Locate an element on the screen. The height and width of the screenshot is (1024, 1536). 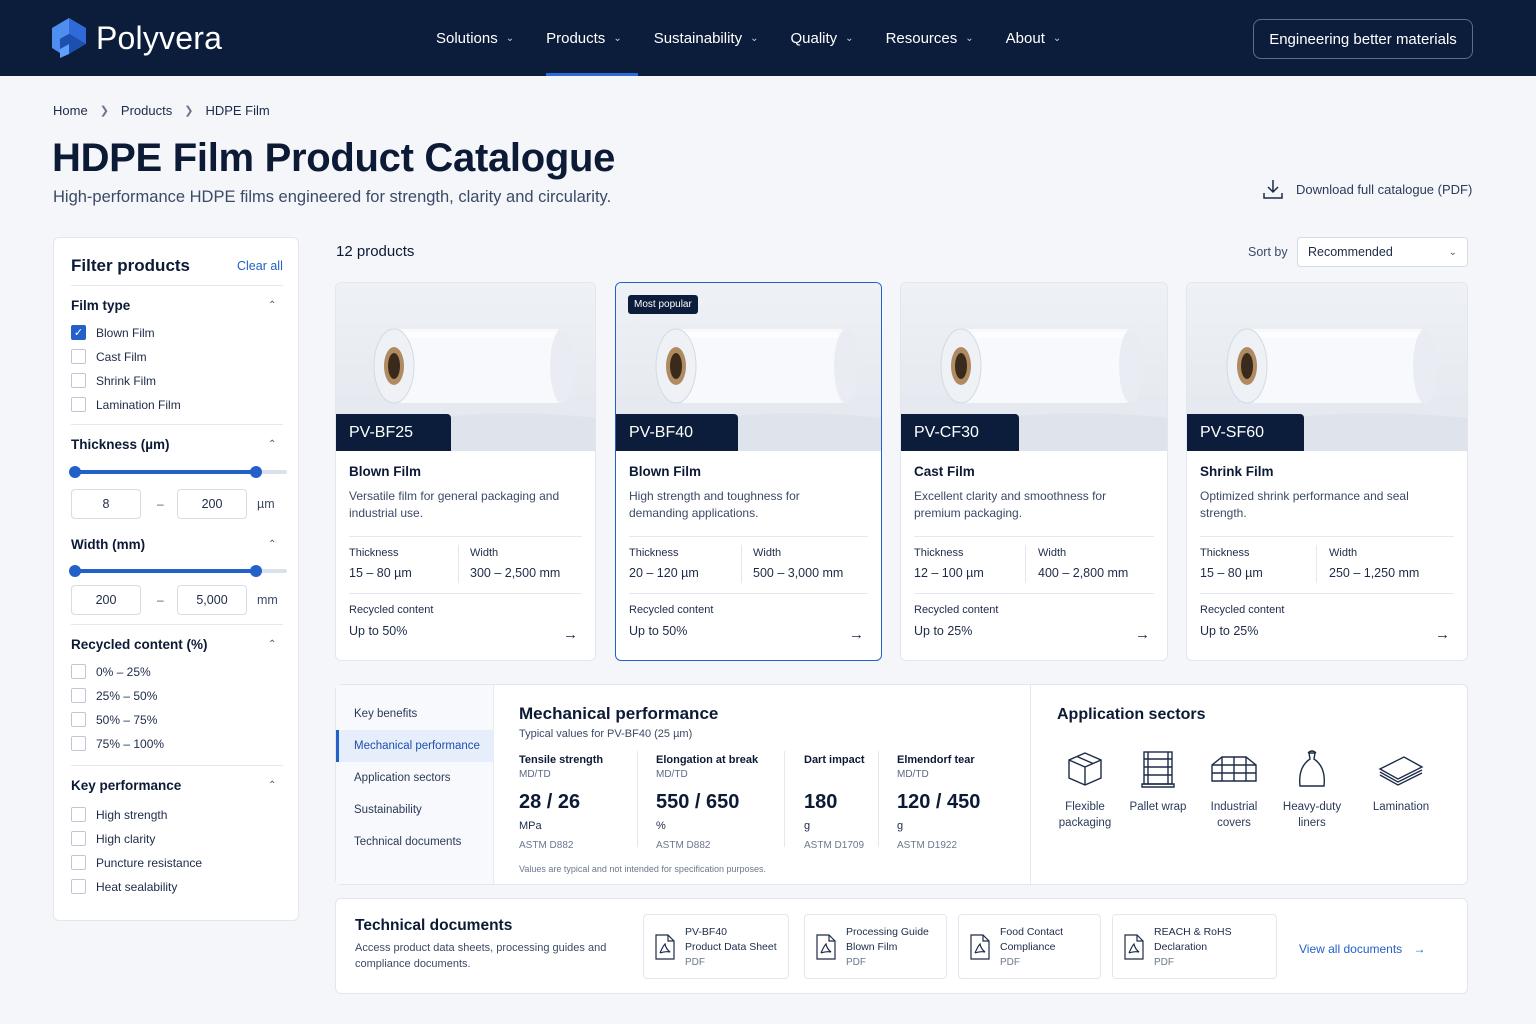
recycled-option: 75% – 100% is located at coordinates (117, 743).